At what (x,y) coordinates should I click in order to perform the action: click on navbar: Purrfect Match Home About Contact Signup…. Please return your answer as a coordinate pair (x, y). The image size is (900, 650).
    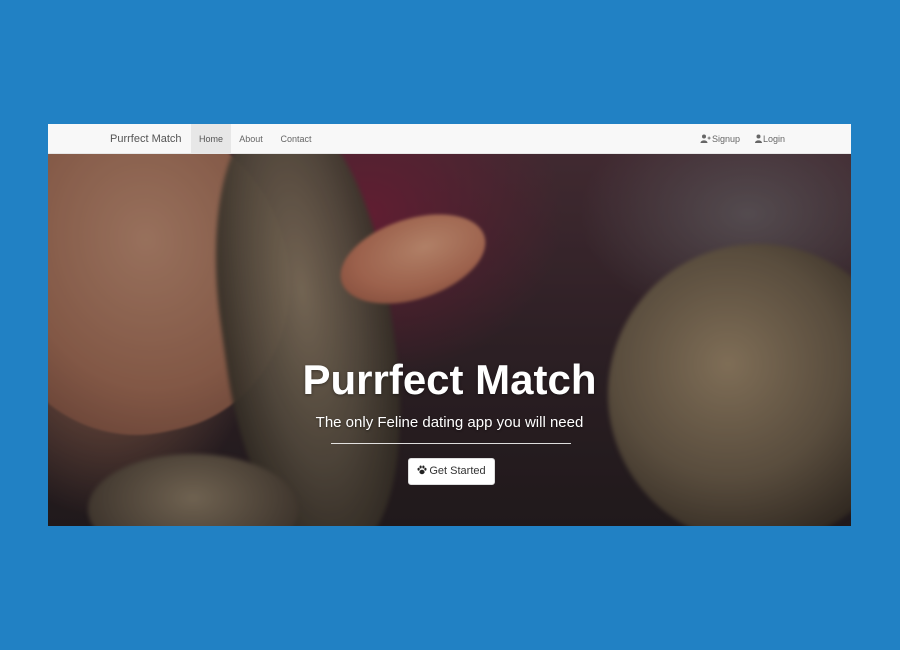
    Looking at the image, I should click on (449, 139).